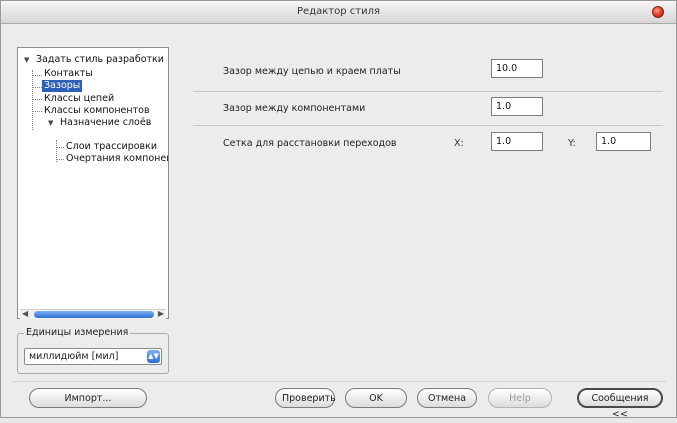 The width and height of the screenshot is (677, 423). I want to click on units-select: миллидюйм [мил] ▲▼, so click(93, 356).